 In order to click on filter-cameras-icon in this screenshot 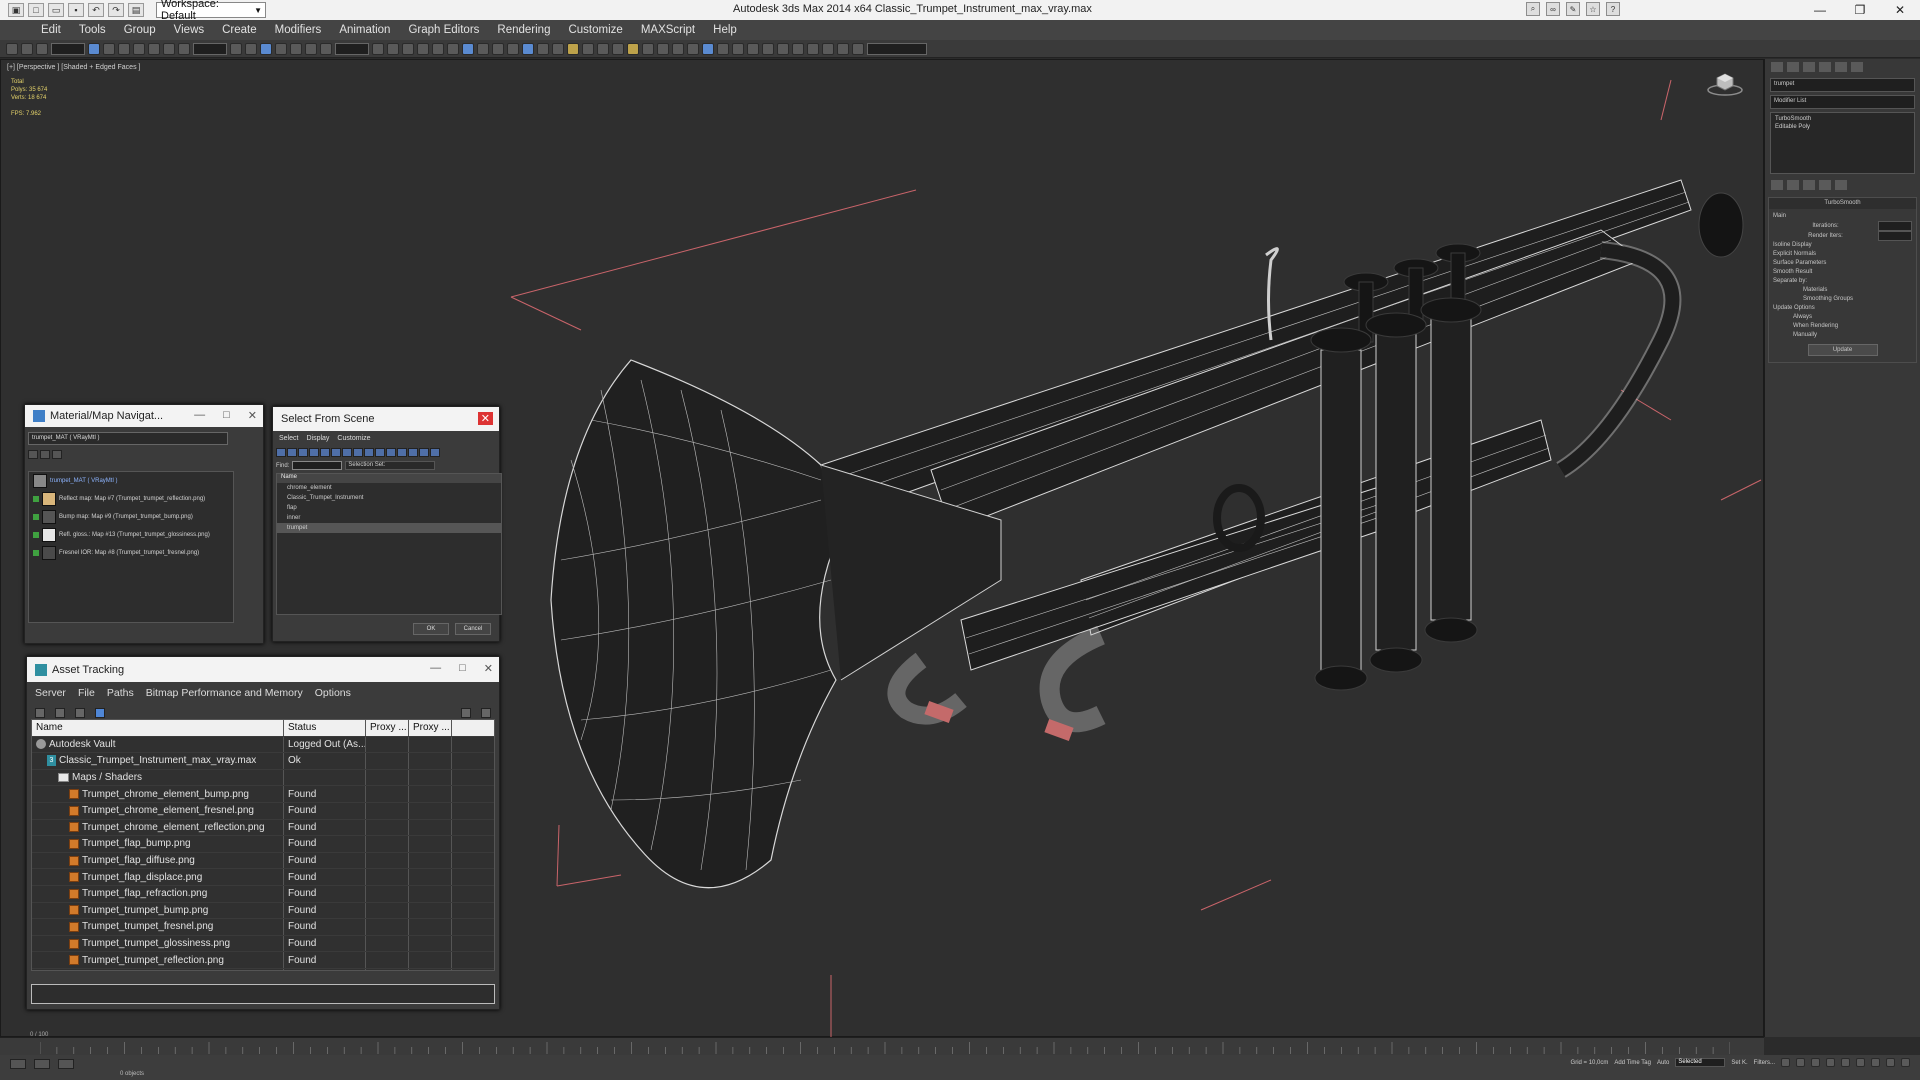, I will do `click(314, 452)`.